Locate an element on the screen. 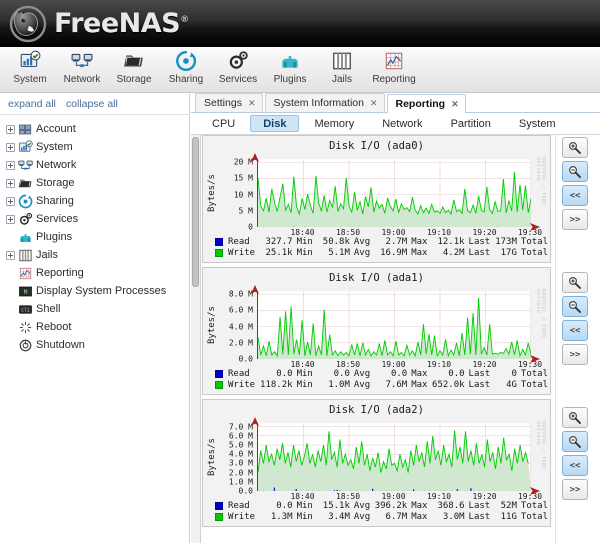 The width and height of the screenshot is (600, 543). network-icon is located at coordinates (25, 165).